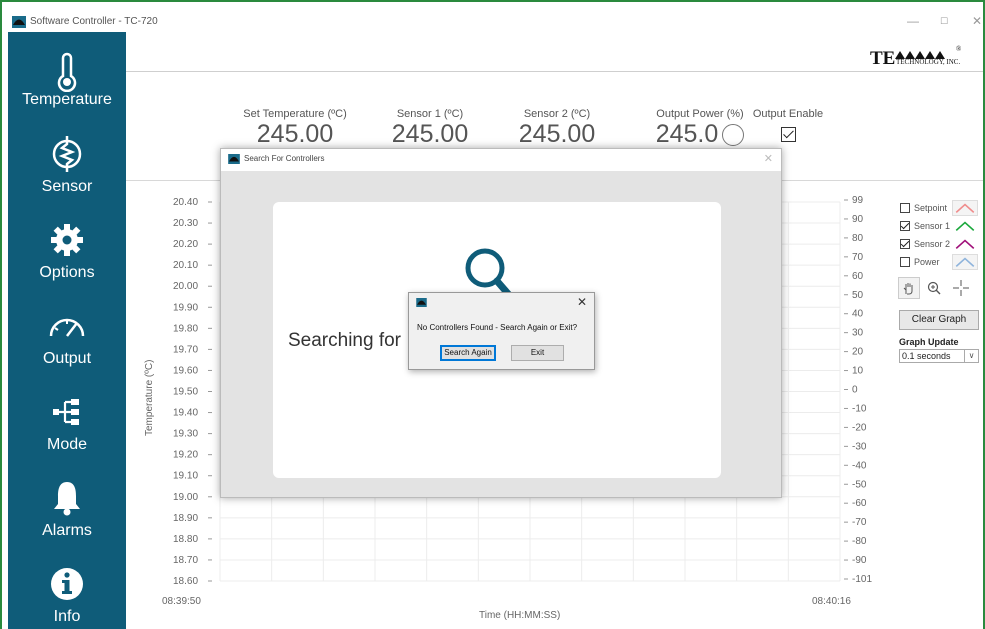  Describe the element at coordinates (66, 412) in the screenshot. I see `mode-tree-icon` at that location.